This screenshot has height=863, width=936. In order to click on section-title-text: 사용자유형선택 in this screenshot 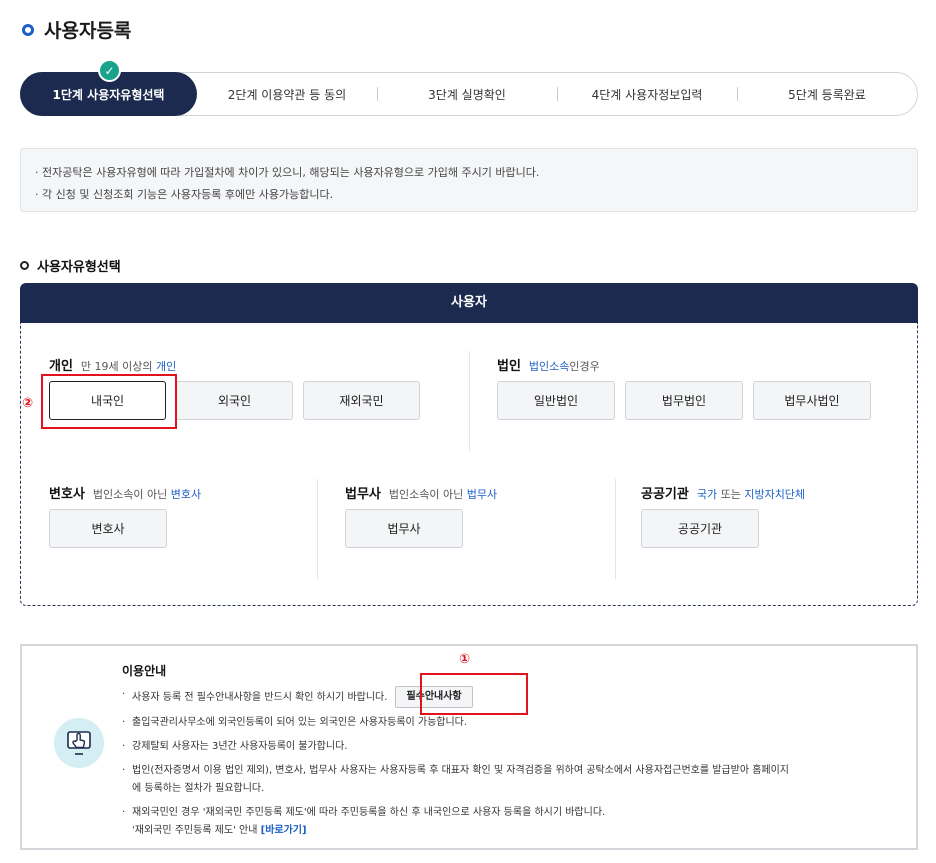, I will do `click(79, 267)`.